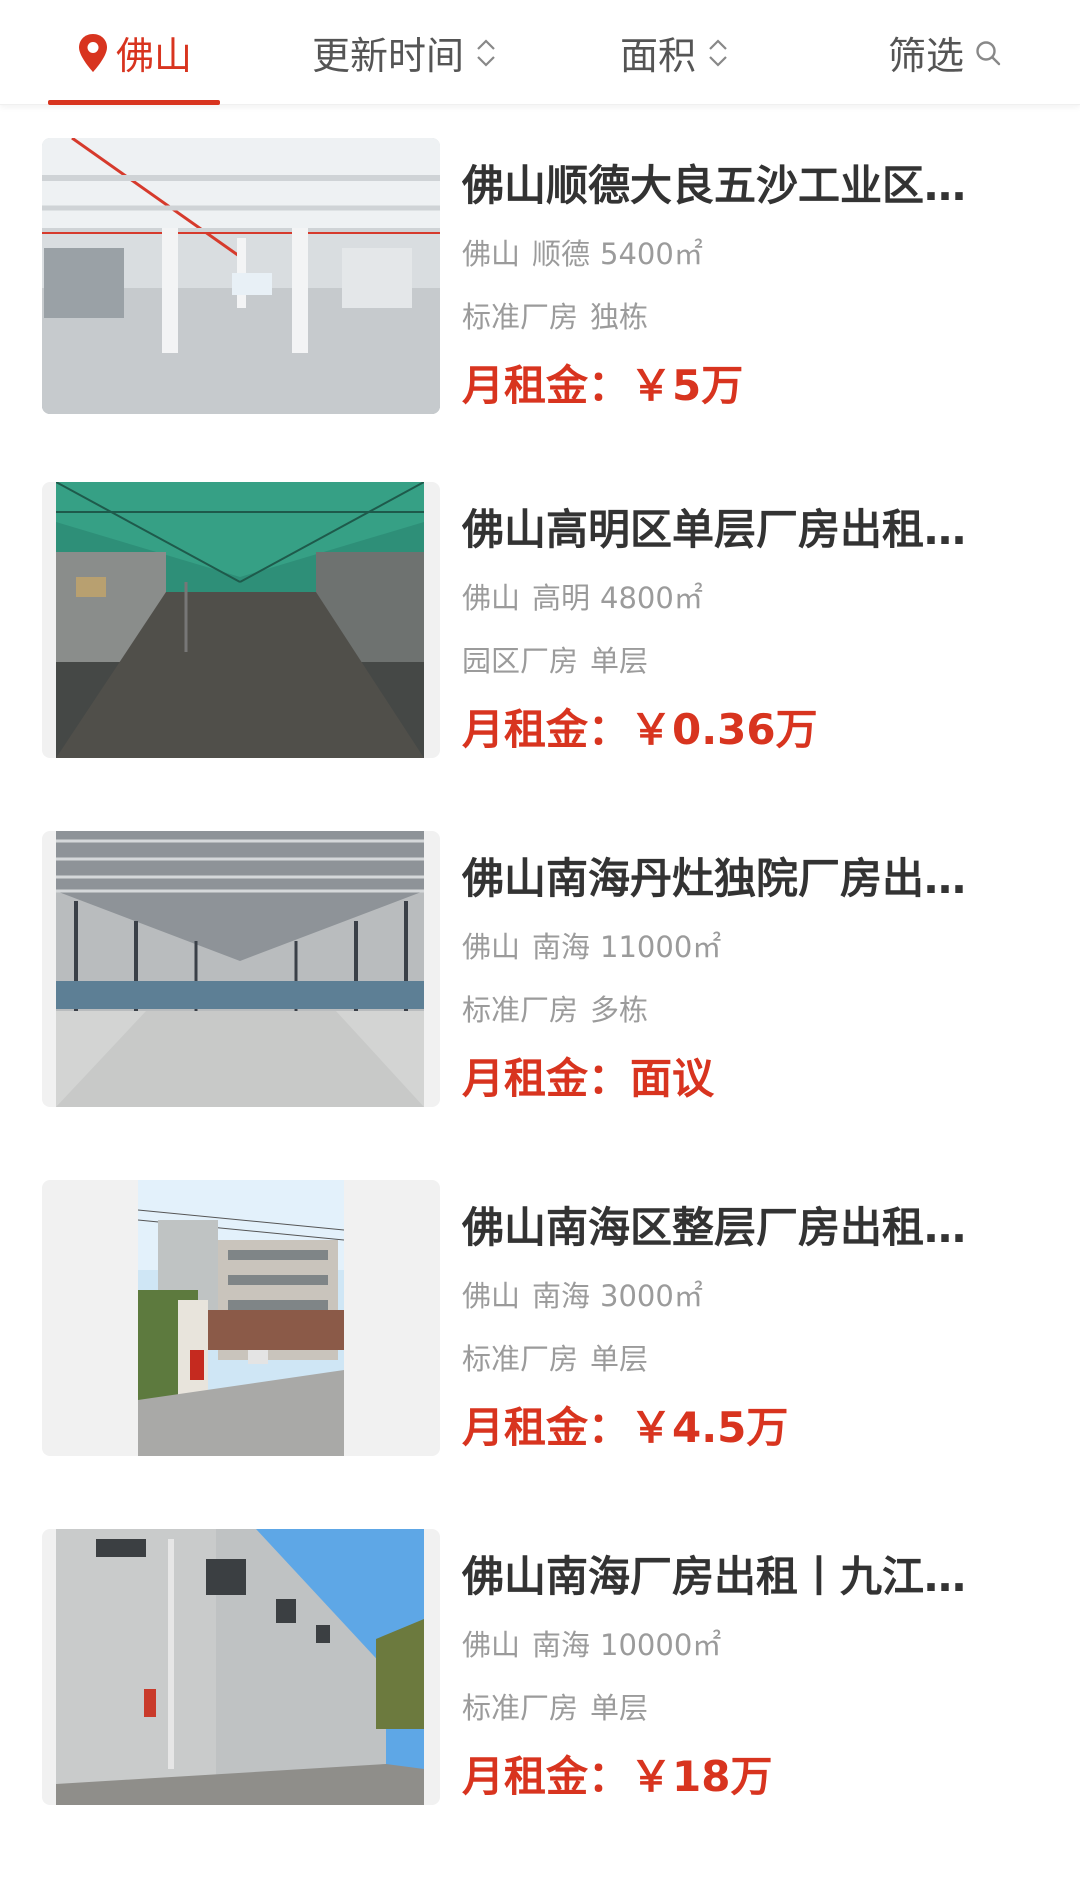  What do you see at coordinates (661, 947) in the screenshot?
I see `listing-area: 11000㎡` at bounding box center [661, 947].